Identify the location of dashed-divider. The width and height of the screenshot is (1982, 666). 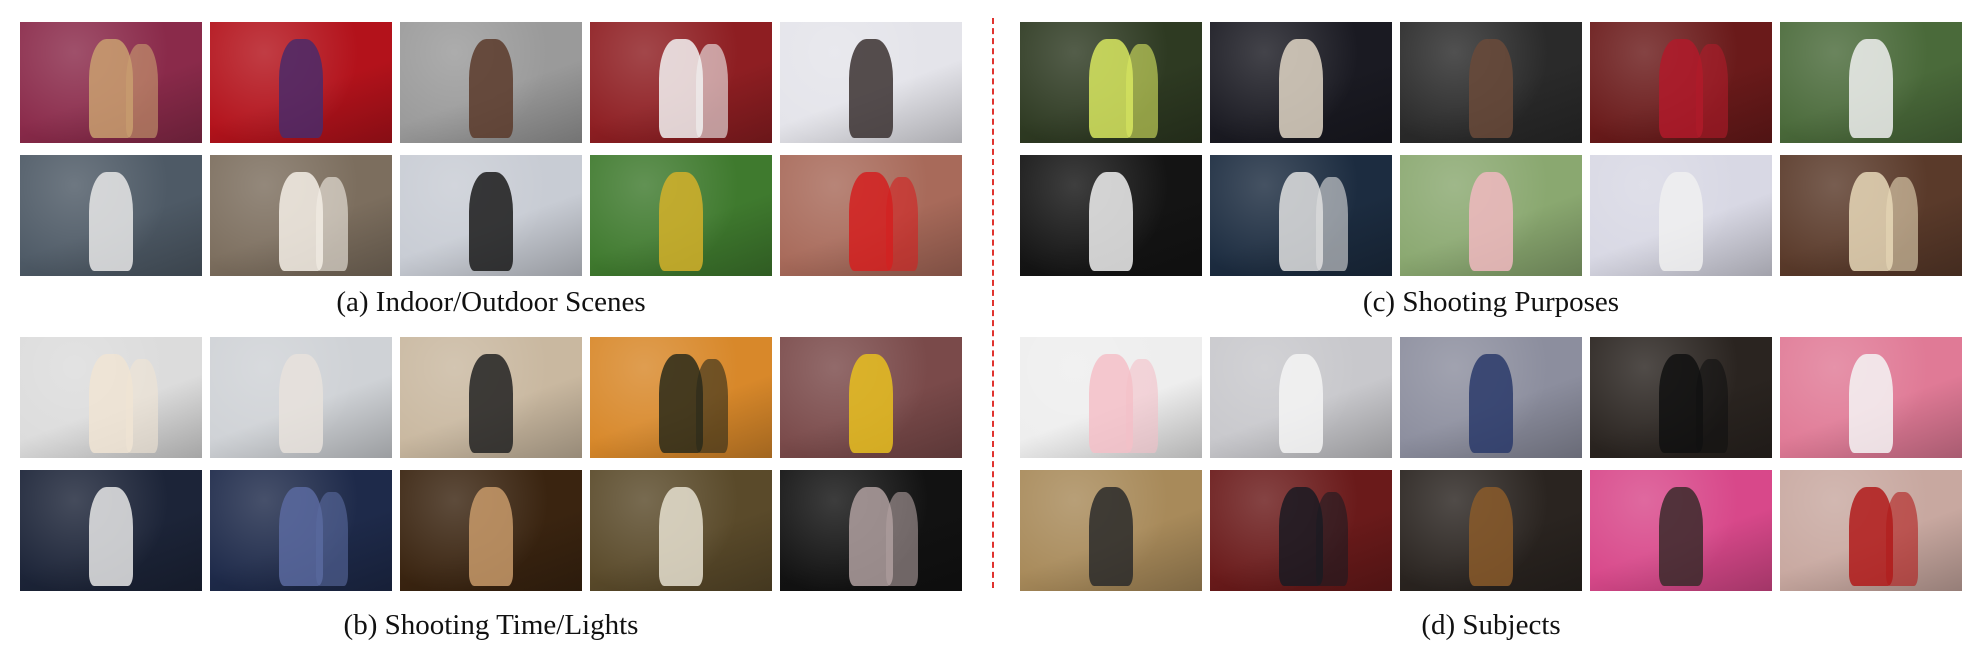
(993, 303).